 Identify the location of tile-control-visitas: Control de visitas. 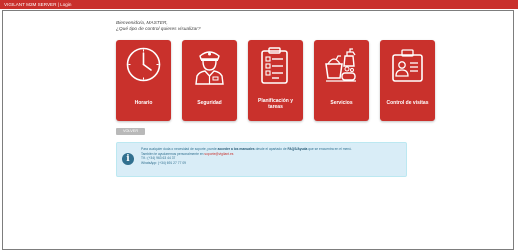
(407, 80).